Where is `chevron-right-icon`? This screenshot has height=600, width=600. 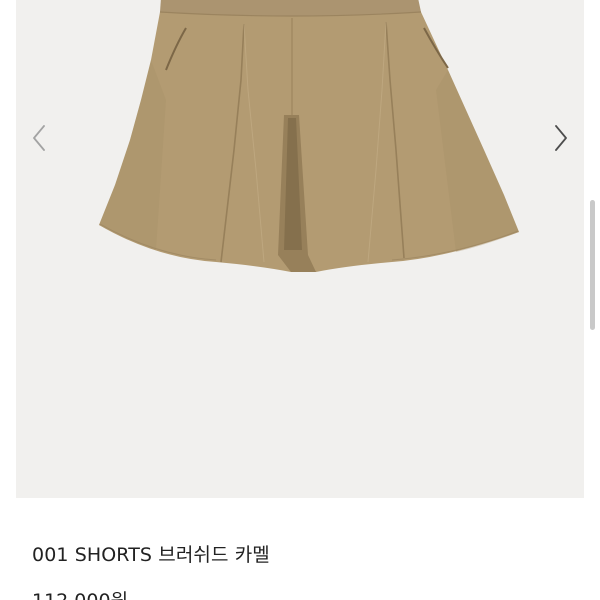 chevron-right-icon is located at coordinates (561, 138).